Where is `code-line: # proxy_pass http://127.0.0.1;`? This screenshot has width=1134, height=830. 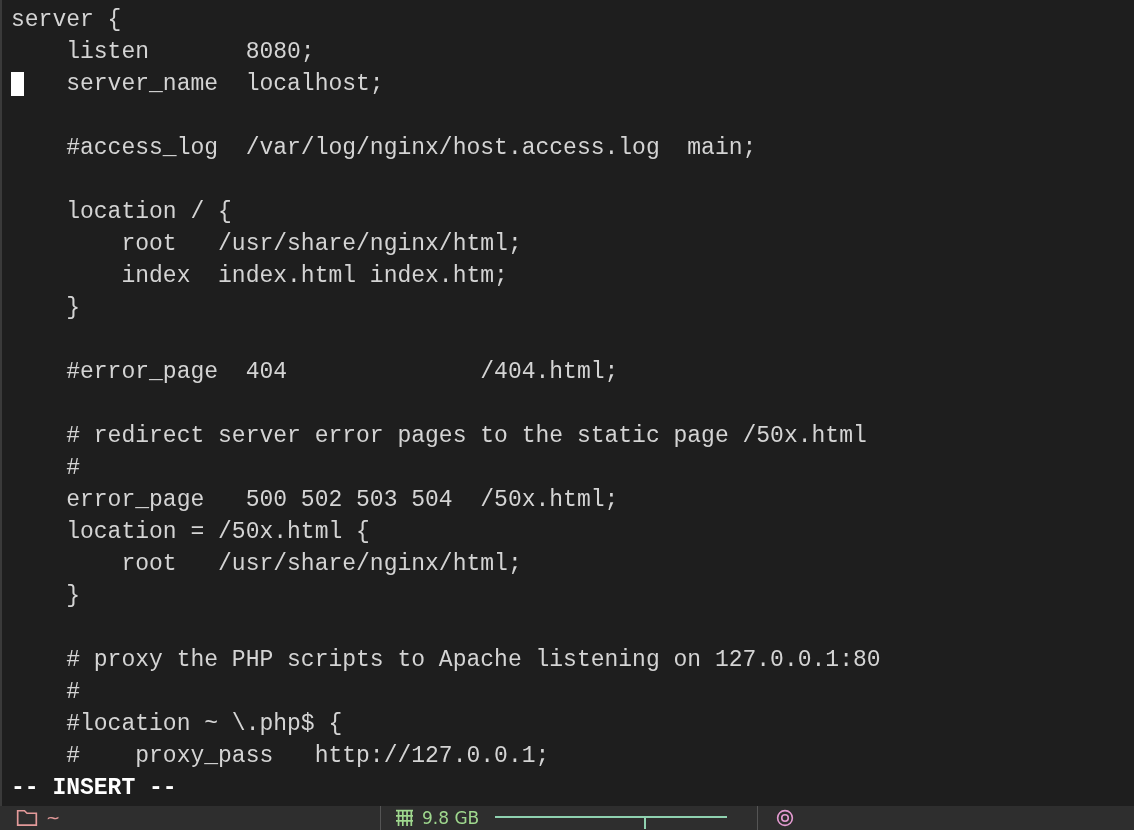
code-line: # proxy_pass http://127.0.0.1; is located at coordinates (307, 756).